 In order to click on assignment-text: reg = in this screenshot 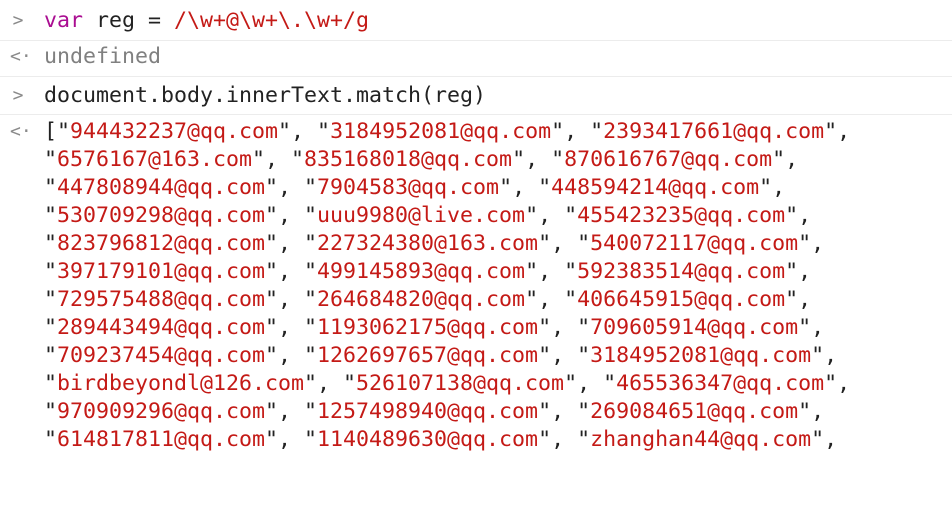, I will do `click(129, 20)`.